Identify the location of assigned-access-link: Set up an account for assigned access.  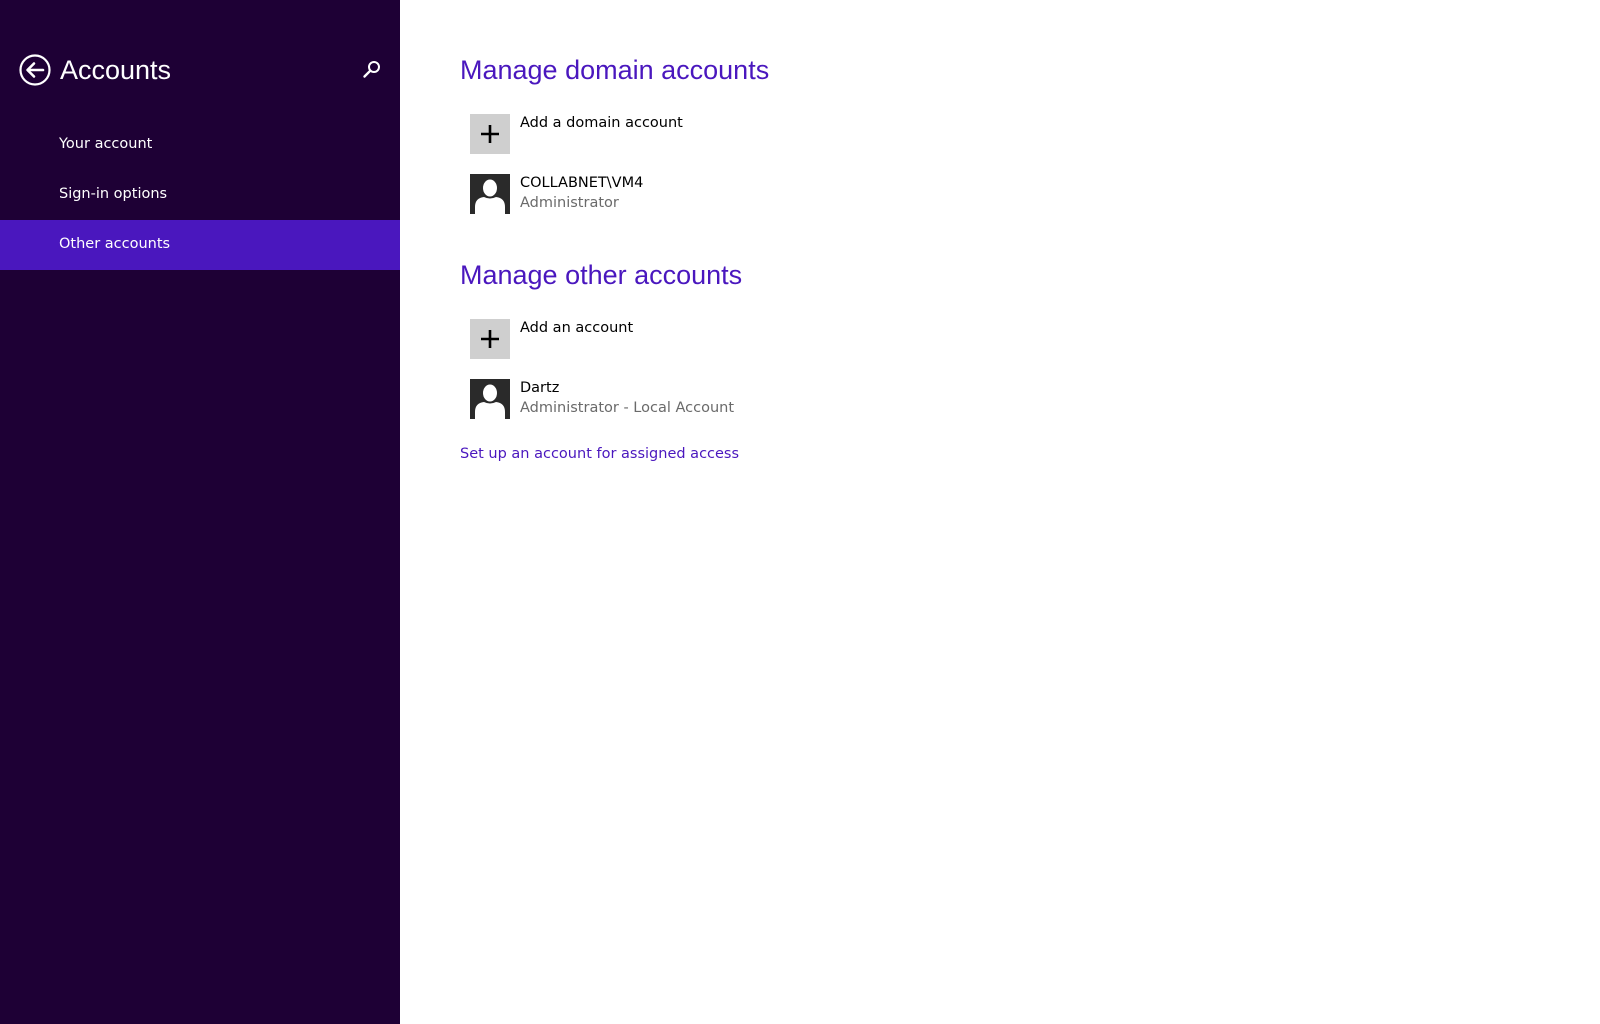
(599, 454).